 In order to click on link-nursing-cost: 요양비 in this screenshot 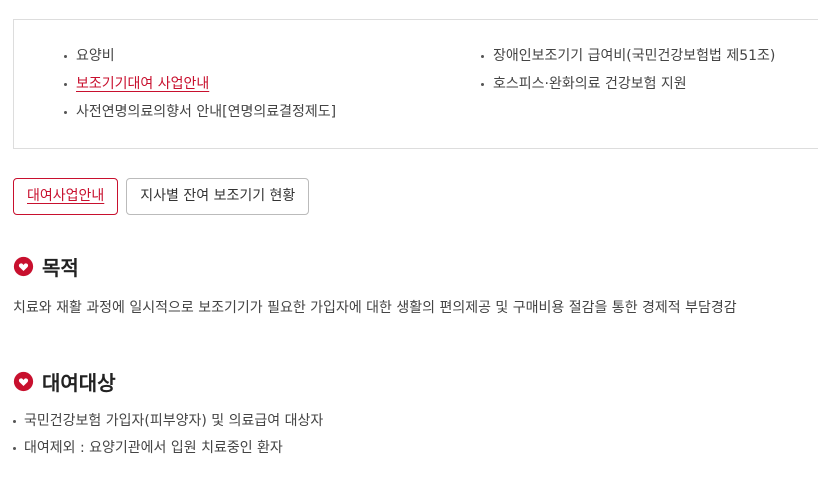, I will do `click(95, 56)`.